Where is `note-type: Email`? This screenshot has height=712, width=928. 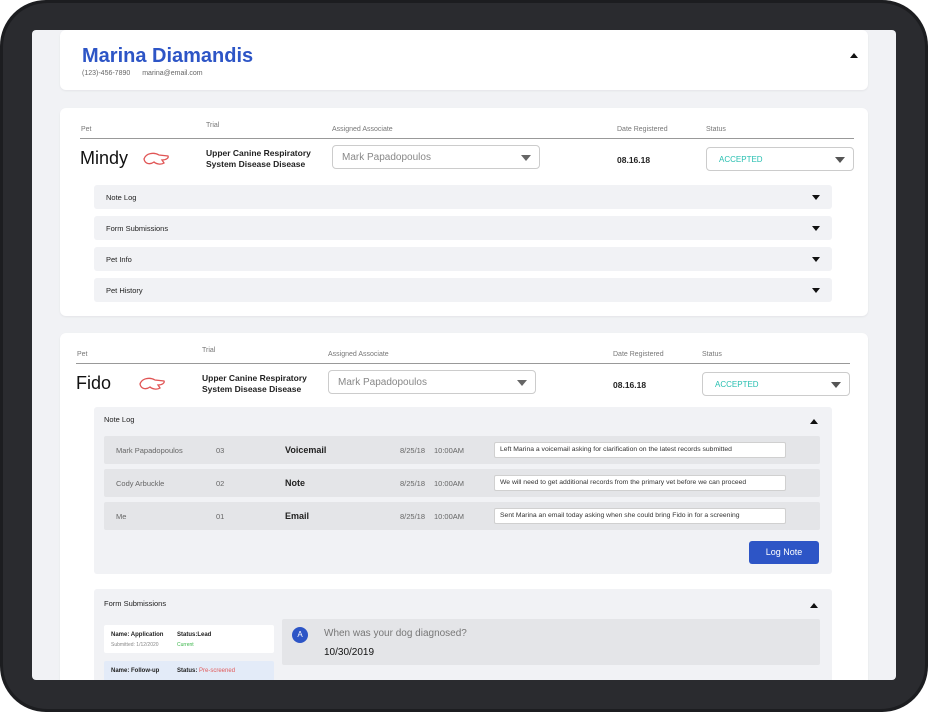 note-type: Email is located at coordinates (297, 516).